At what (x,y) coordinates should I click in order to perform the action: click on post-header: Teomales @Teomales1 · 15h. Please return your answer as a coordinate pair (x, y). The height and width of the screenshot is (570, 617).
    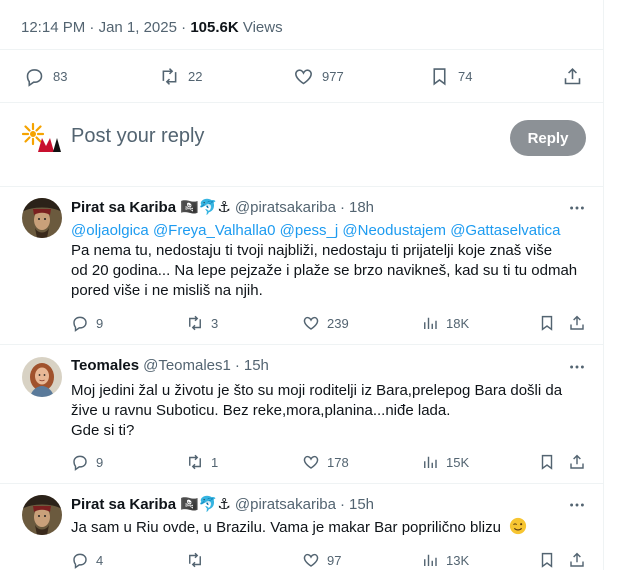
    Looking at the image, I should click on (170, 365).